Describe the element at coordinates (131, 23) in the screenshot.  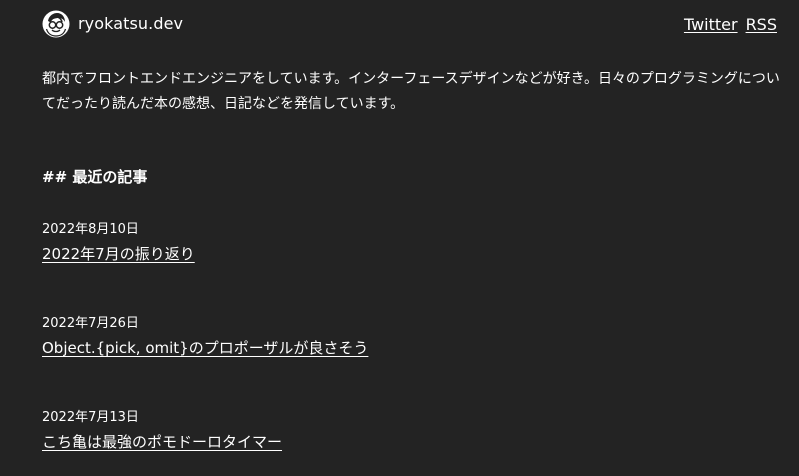
I see `site-name: ryokatsu.dev` at that location.